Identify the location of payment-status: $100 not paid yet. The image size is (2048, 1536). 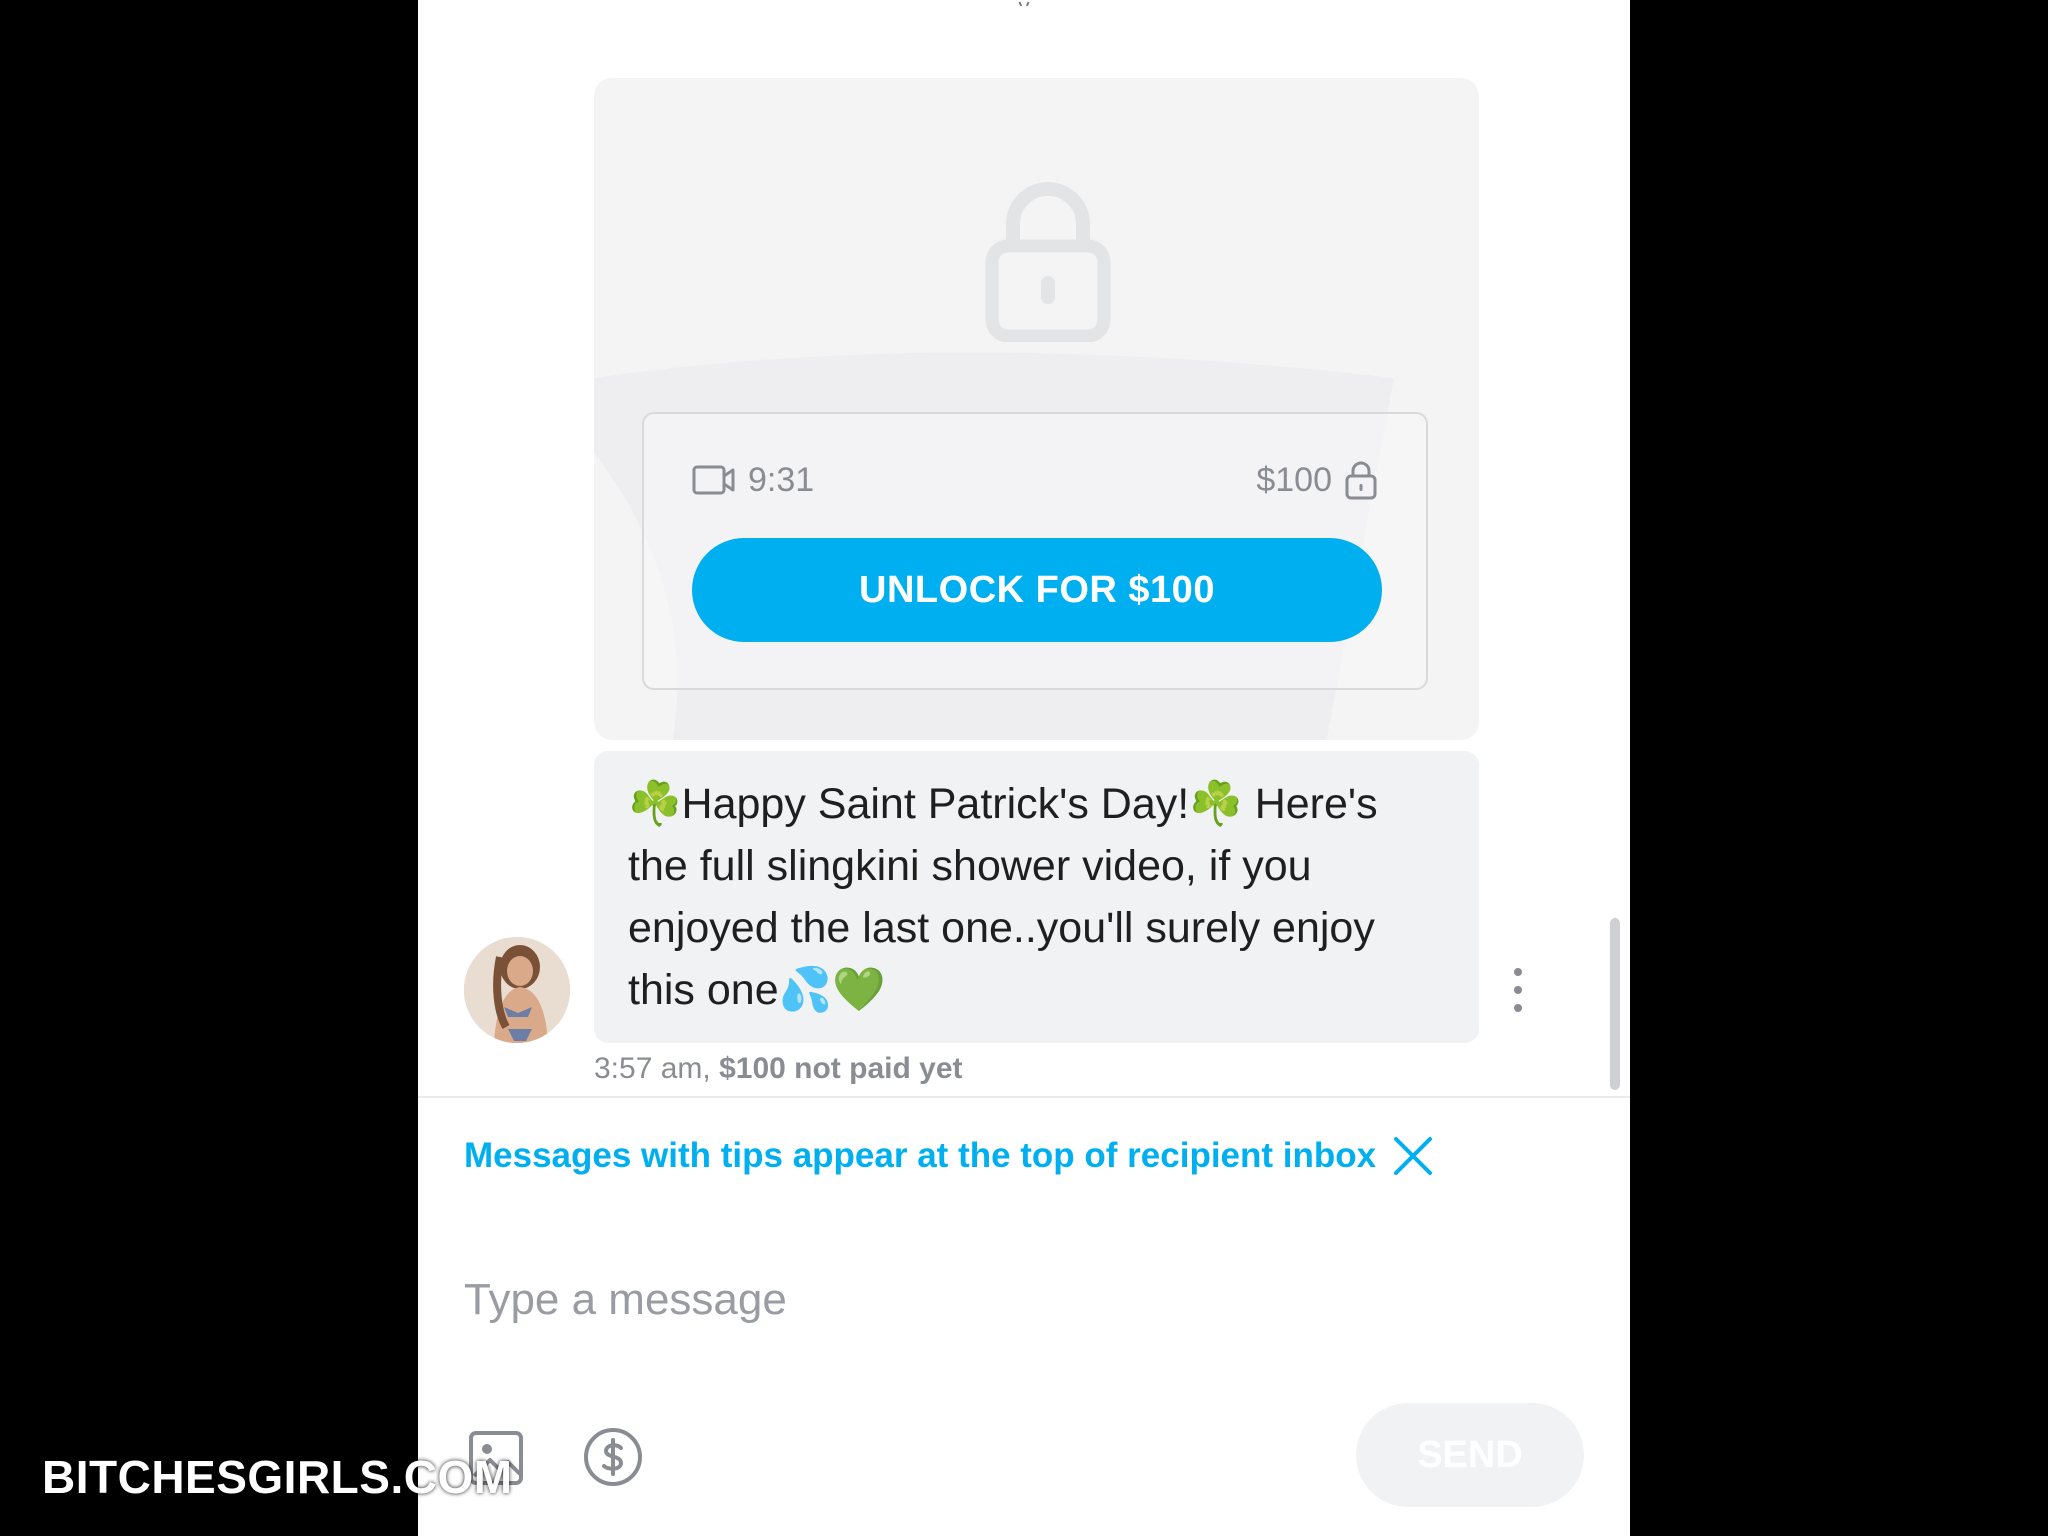
(841, 1068).